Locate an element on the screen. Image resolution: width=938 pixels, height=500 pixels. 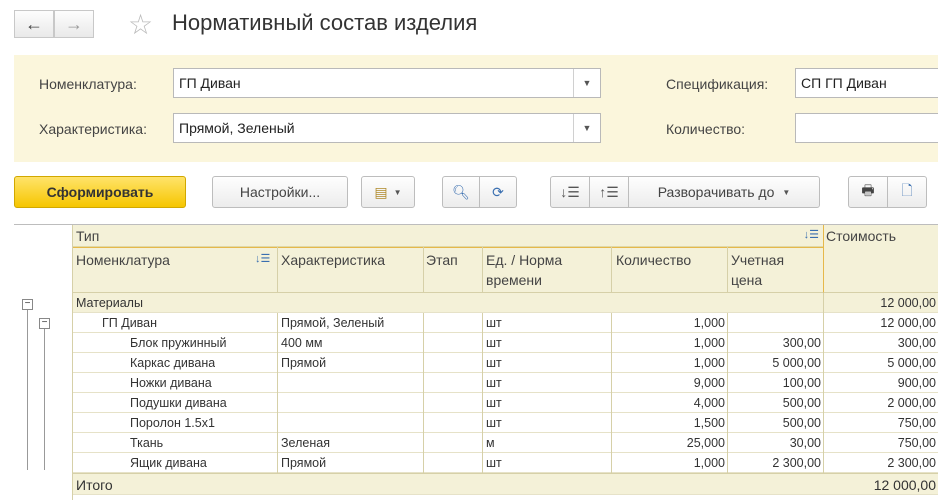
material-name: Блок пружинный is located at coordinates (178, 343).